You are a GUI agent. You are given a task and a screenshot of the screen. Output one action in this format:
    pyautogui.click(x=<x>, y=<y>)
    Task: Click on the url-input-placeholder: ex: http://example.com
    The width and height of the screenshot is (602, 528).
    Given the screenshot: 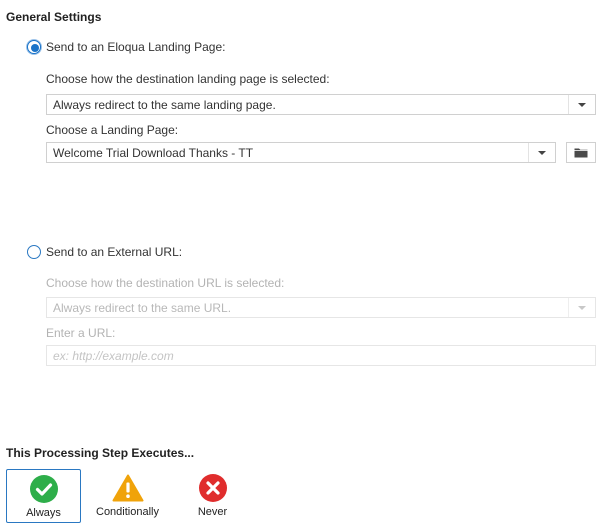 What is the action you would take?
    pyautogui.click(x=113, y=356)
    